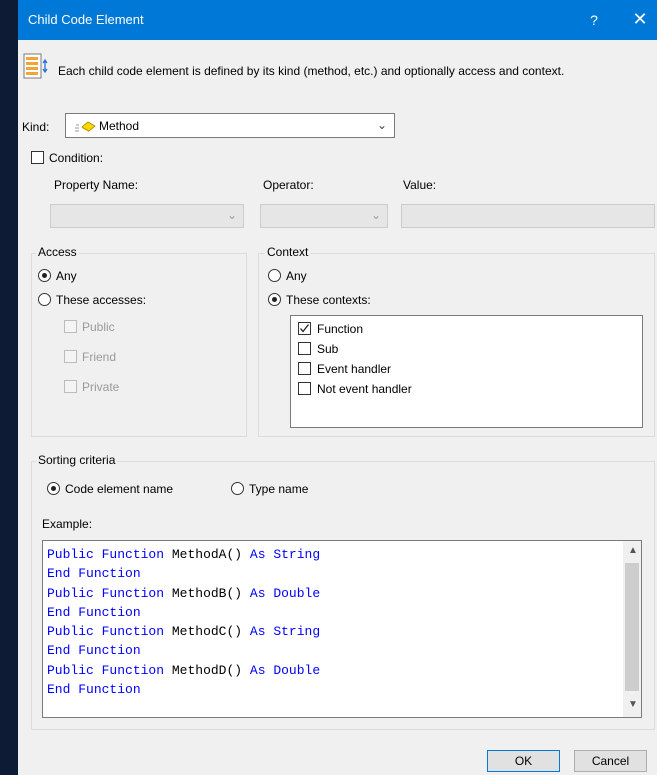 The height and width of the screenshot is (775, 657). Describe the element at coordinates (633, 550) in the screenshot. I see `chevron-up-icon: ▲` at that location.